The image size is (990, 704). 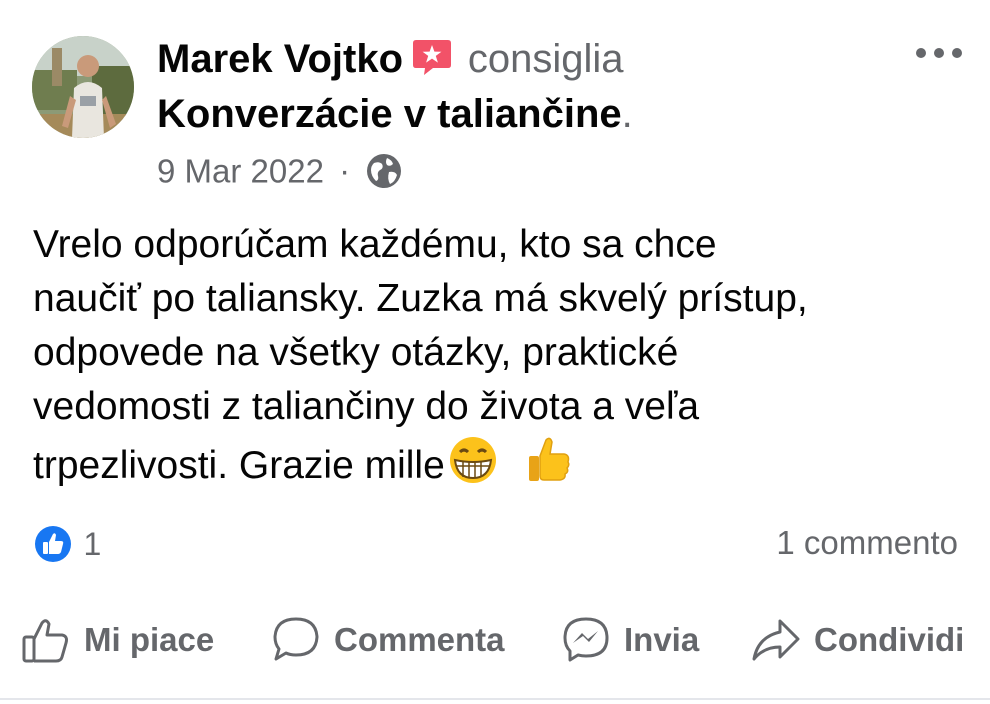 I want to click on reaction-summary: 1, so click(x=67, y=544).